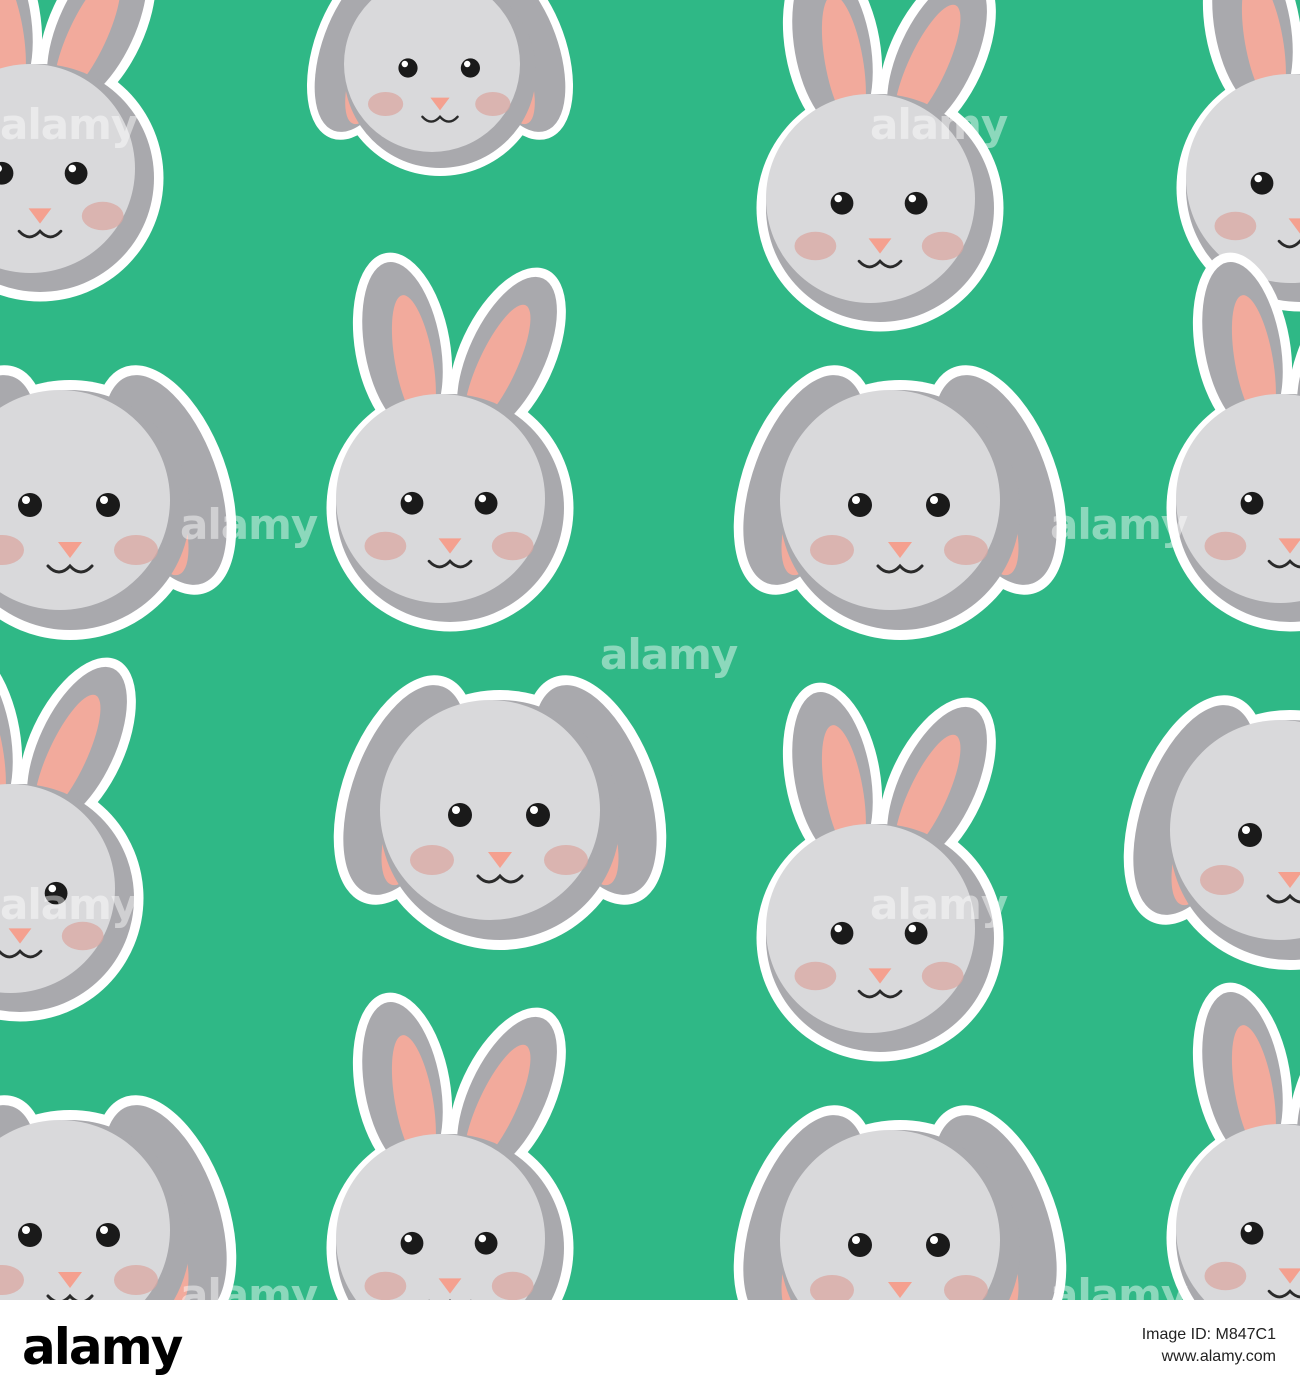  Describe the element at coordinates (102, 1347) in the screenshot. I see `footer-logo: alamy` at that location.